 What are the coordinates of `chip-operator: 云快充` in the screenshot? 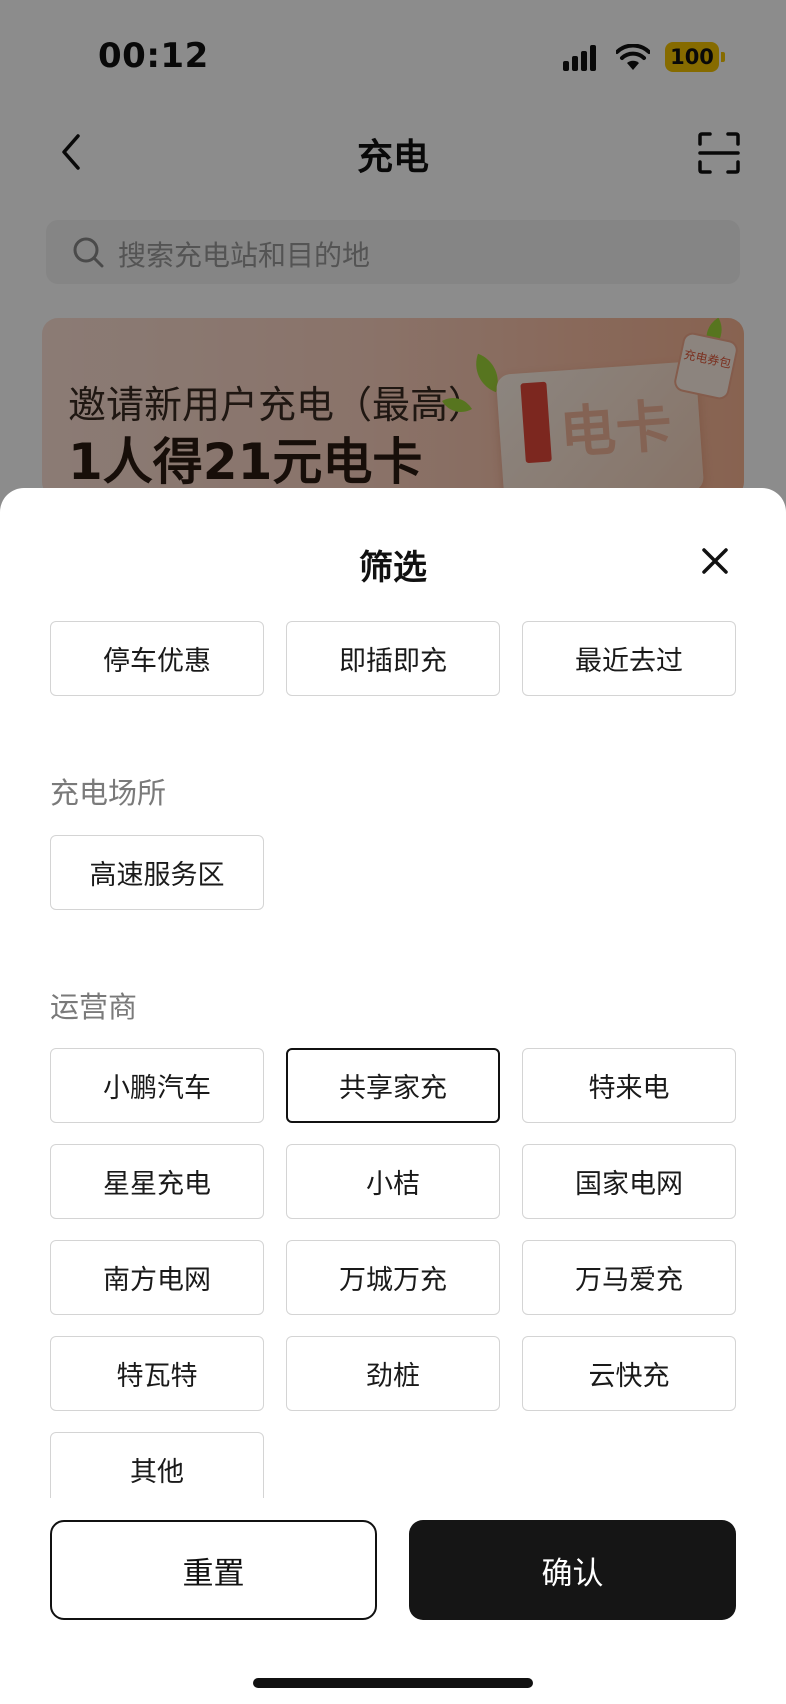 It's located at (629, 1373).